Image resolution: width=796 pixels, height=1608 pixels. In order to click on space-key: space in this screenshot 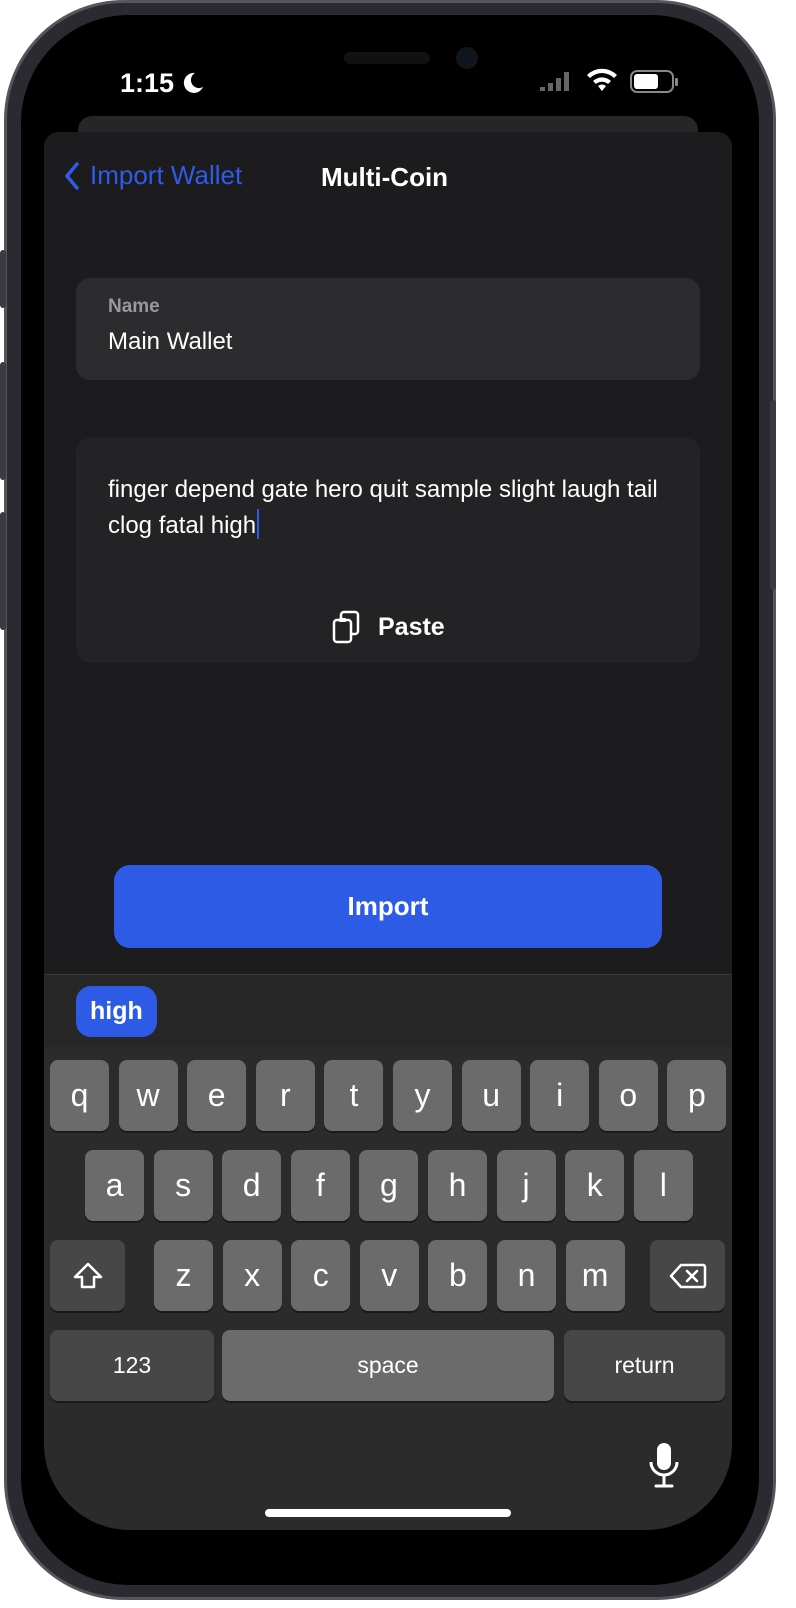, I will do `click(388, 1365)`.